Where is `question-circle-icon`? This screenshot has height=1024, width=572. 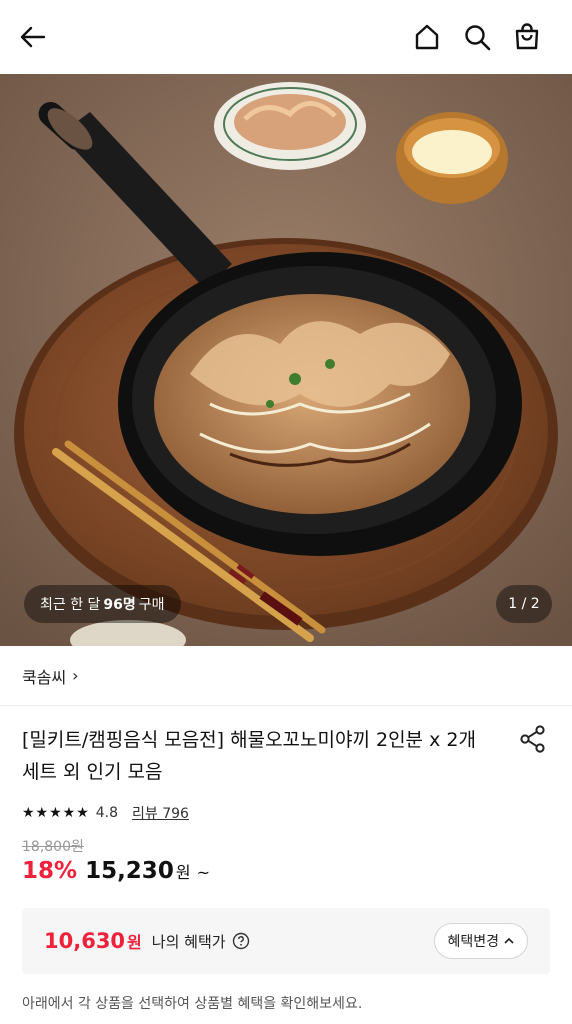
question-circle-icon is located at coordinates (241, 941).